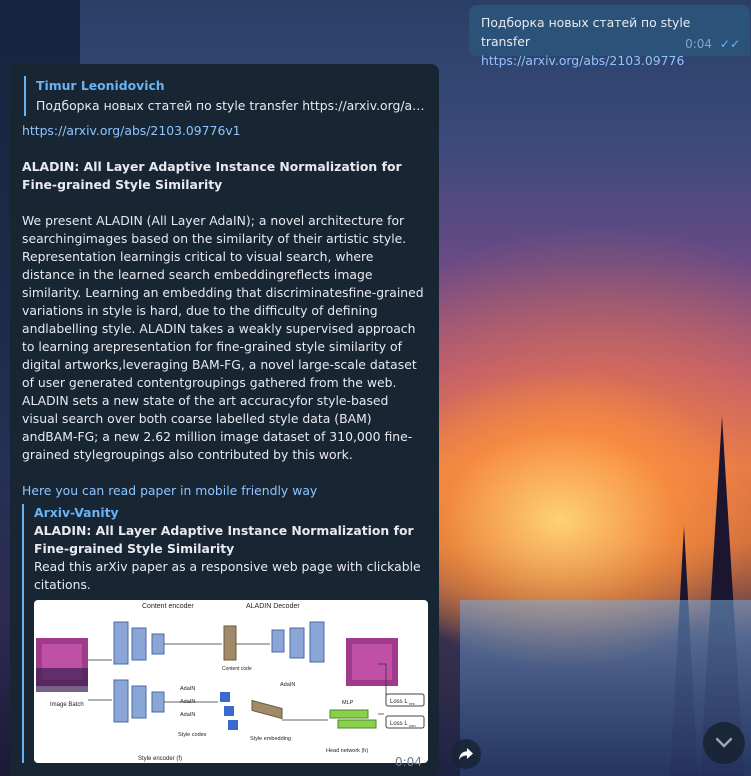  What do you see at coordinates (192, 735) in the screenshot?
I see `label-style-codes: Style codes` at bounding box center [192, 735].